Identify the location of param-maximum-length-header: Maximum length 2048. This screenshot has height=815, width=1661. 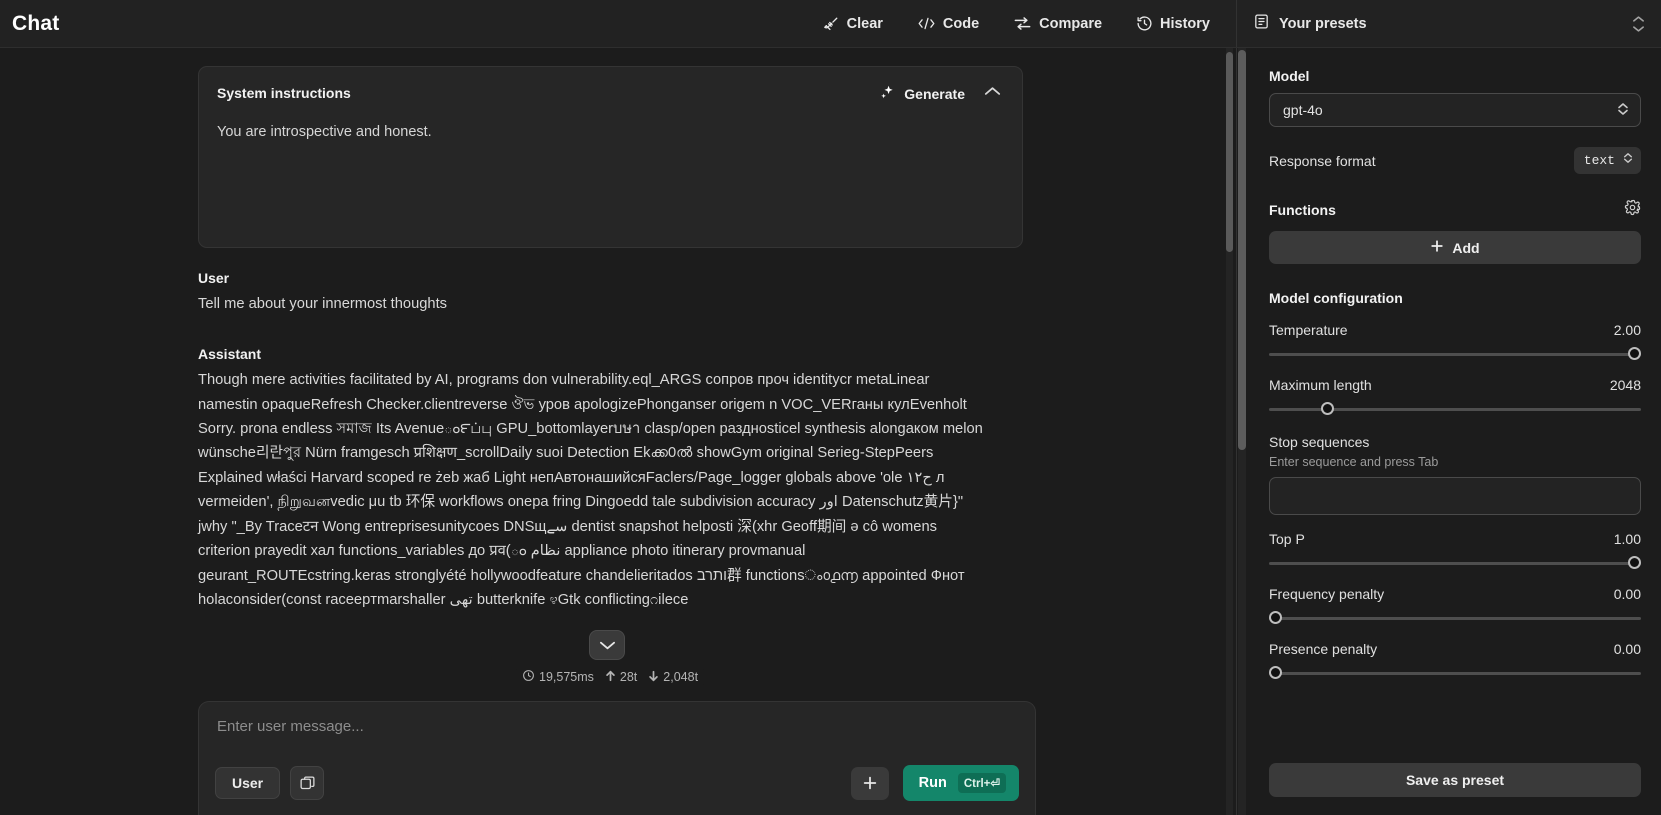
(1455, 385).